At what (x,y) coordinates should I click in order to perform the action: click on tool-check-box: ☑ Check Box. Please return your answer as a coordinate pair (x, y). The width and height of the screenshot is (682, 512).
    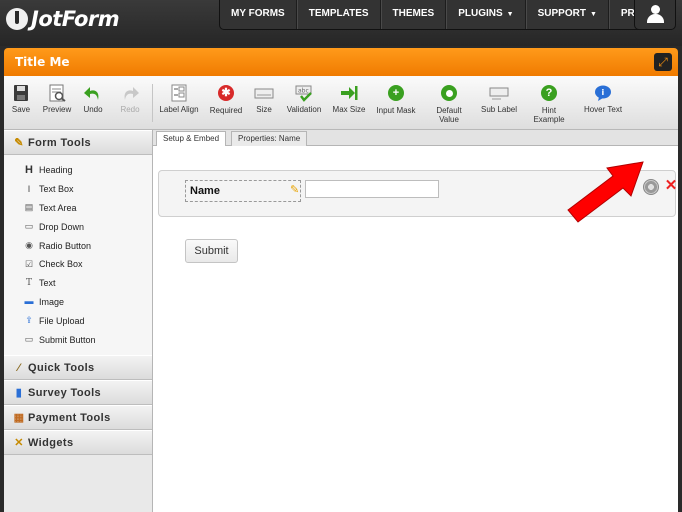
    Looking at the image, I should click on (78, 264).